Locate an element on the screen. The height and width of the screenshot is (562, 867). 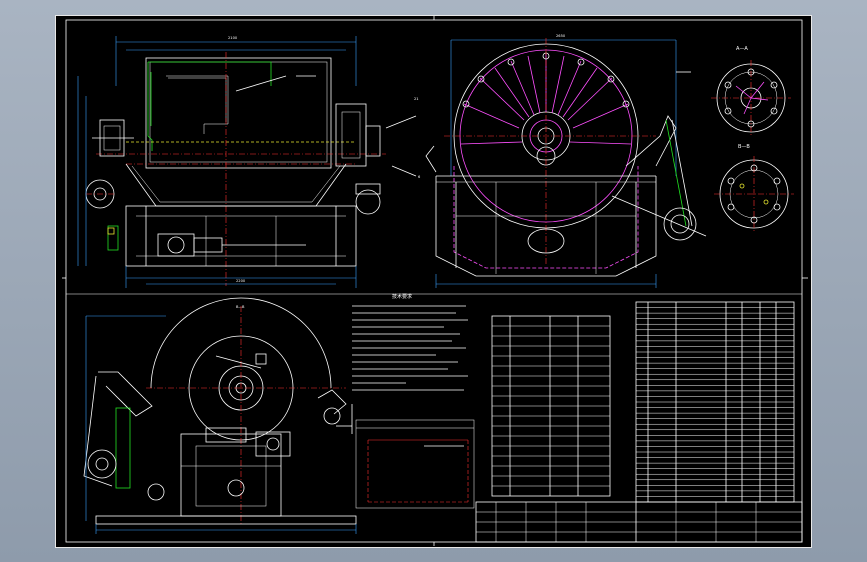
side-view-drum: 2650 is located at coordinates (566, 161).